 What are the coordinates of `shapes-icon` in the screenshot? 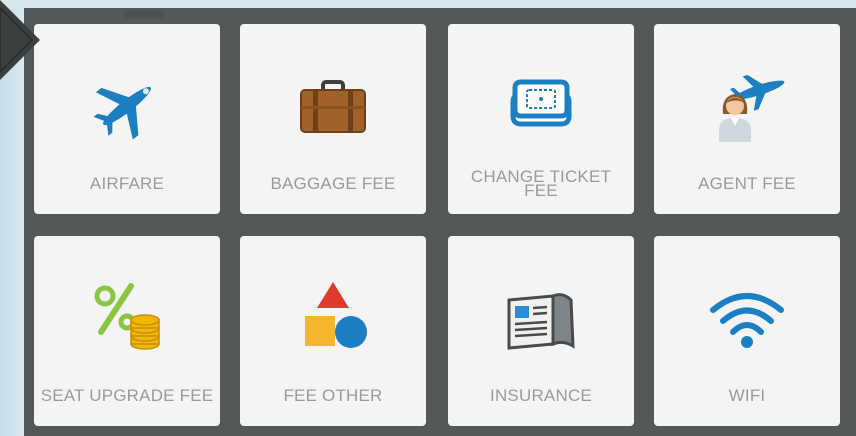 It's located at (333, 318).